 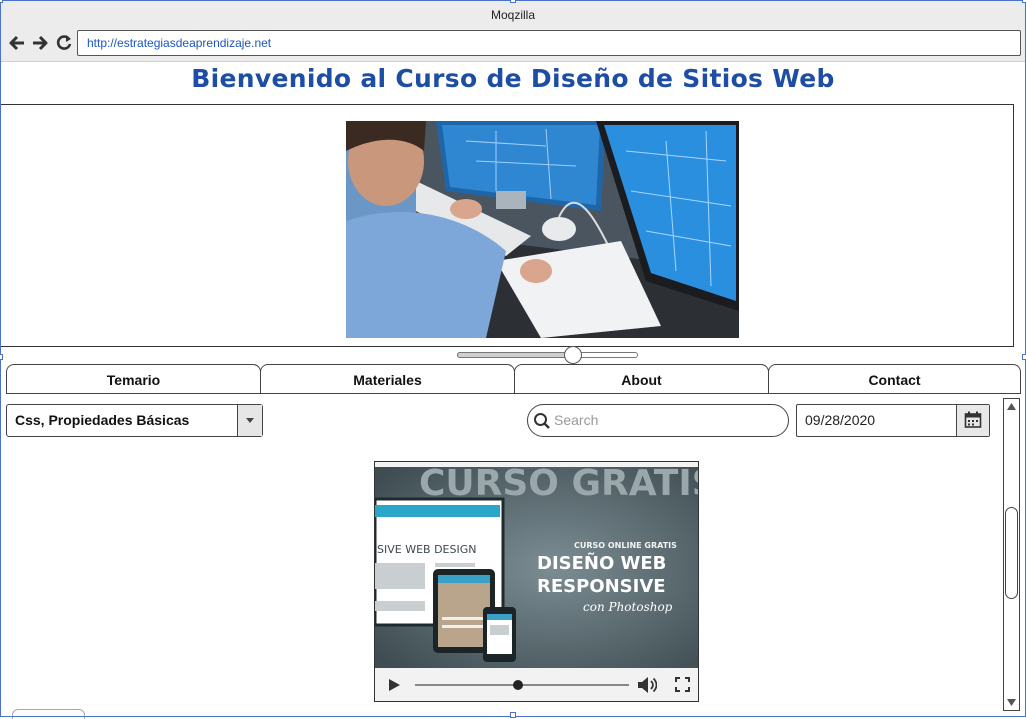 What do you see at coordinates (647, 685) in the screenshot?
I see `volume-icon` at bounding box center [647, 685].